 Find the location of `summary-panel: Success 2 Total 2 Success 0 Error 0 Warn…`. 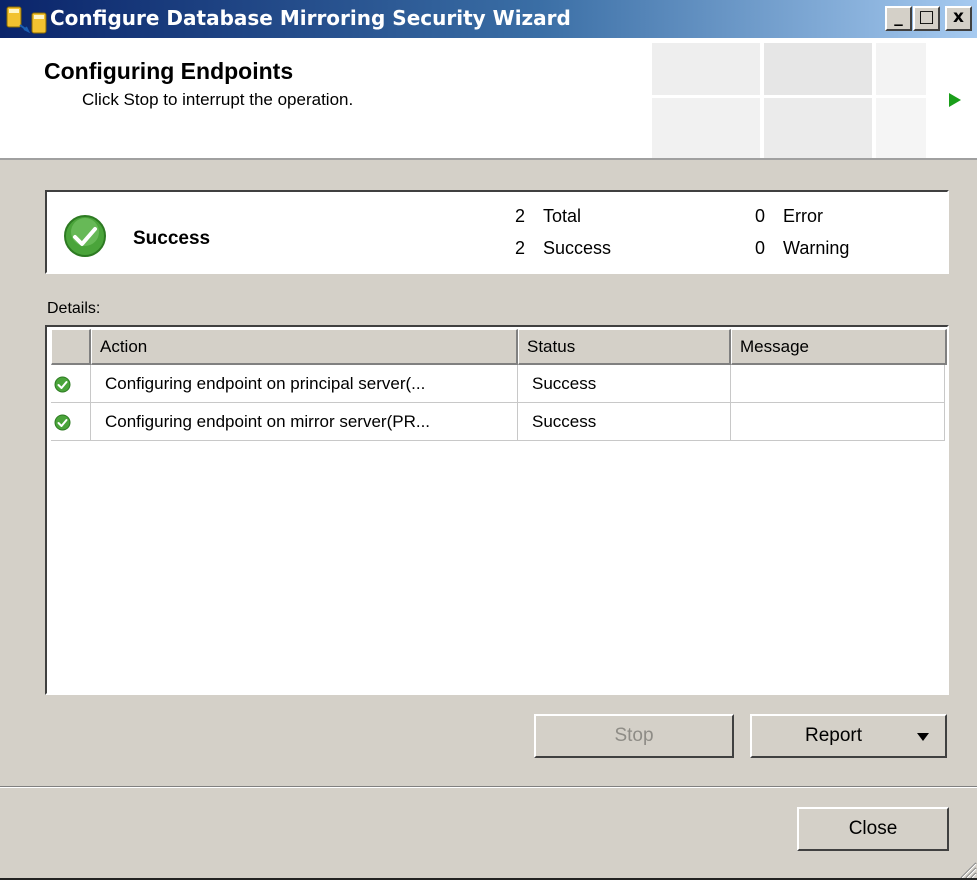

summary-panel: Success 2 Total 2 Success 0 Error 0 Warn… is located at coordinates (497, 232).